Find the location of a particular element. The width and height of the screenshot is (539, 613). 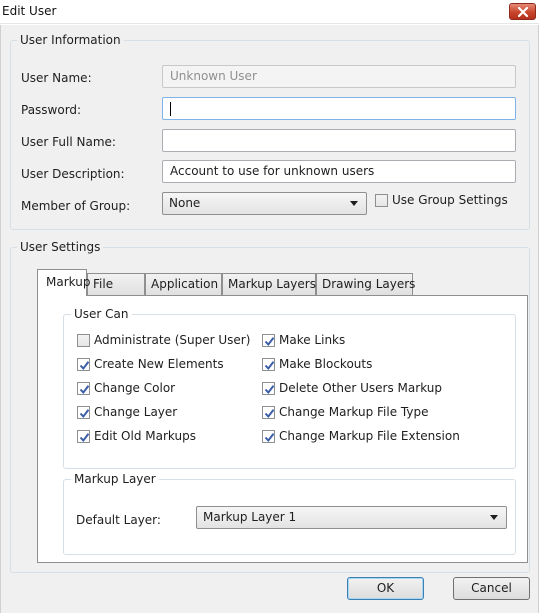

permission-checkbox: Delete Other Users Markup is located at coordinates (352, 388).